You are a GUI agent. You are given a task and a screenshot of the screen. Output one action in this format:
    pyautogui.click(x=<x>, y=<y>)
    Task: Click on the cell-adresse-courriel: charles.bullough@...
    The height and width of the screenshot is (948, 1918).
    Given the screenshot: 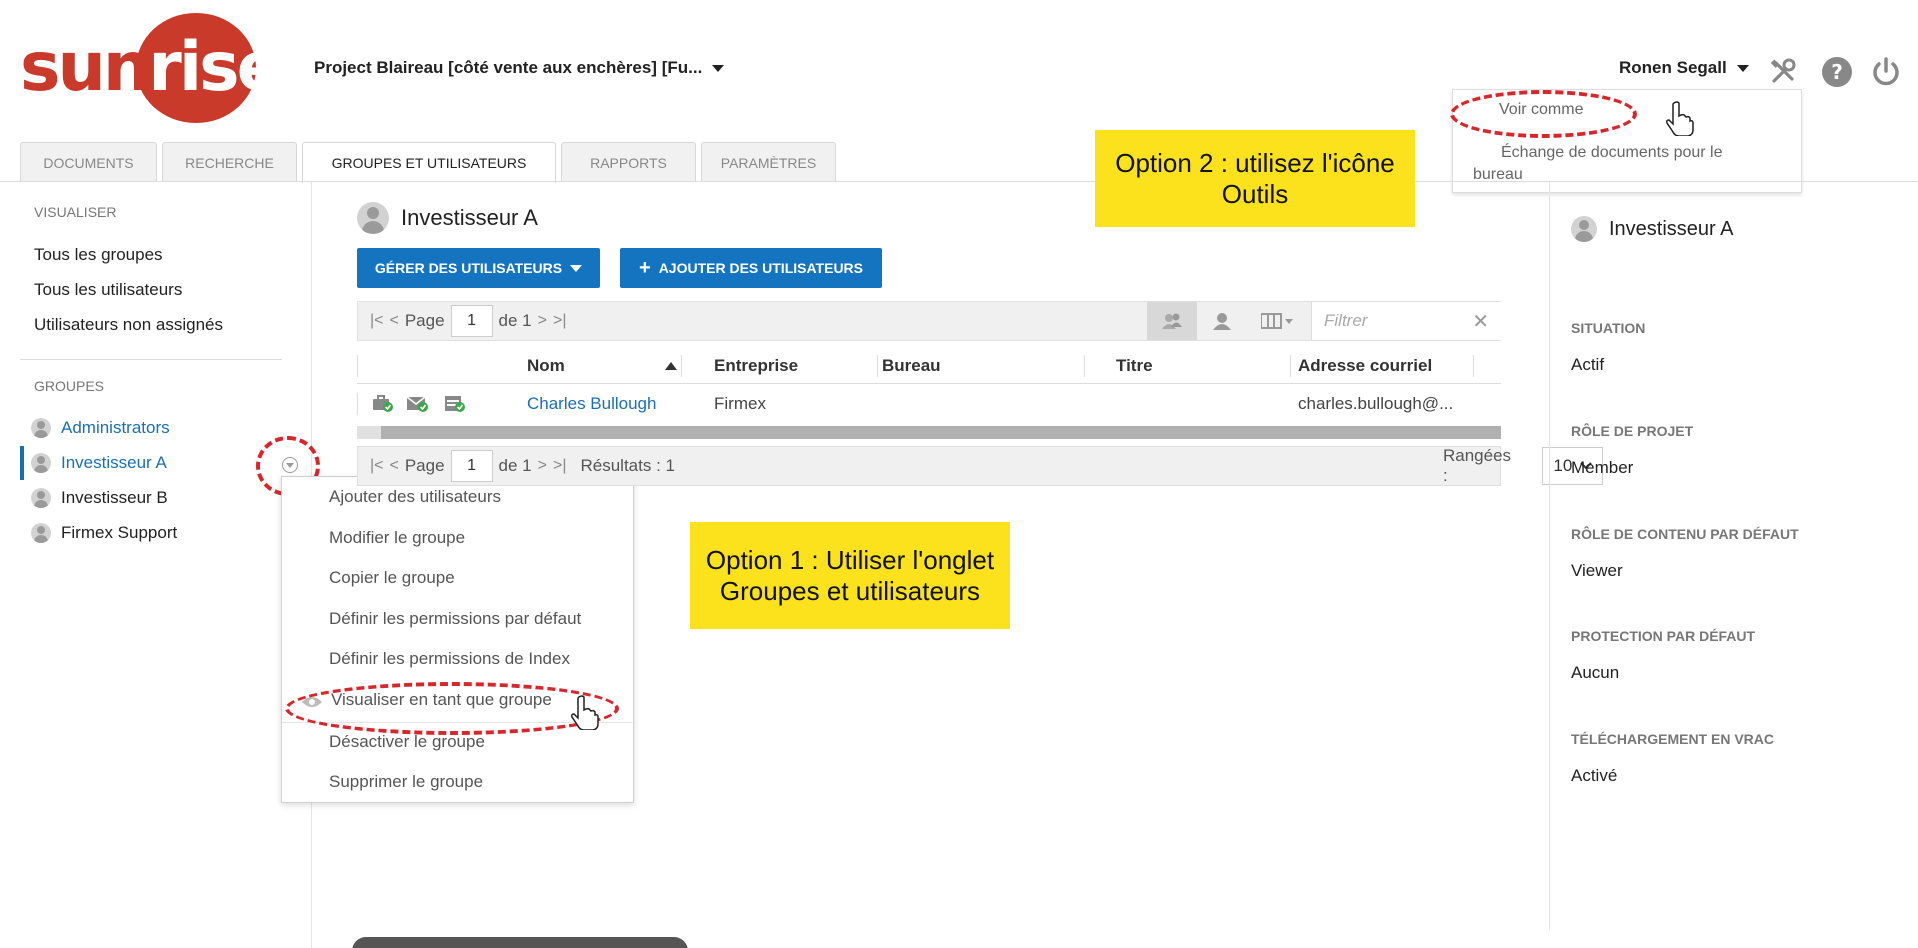 What is the action you would take?
    pyautogui.click(x=1376, y=403)
    